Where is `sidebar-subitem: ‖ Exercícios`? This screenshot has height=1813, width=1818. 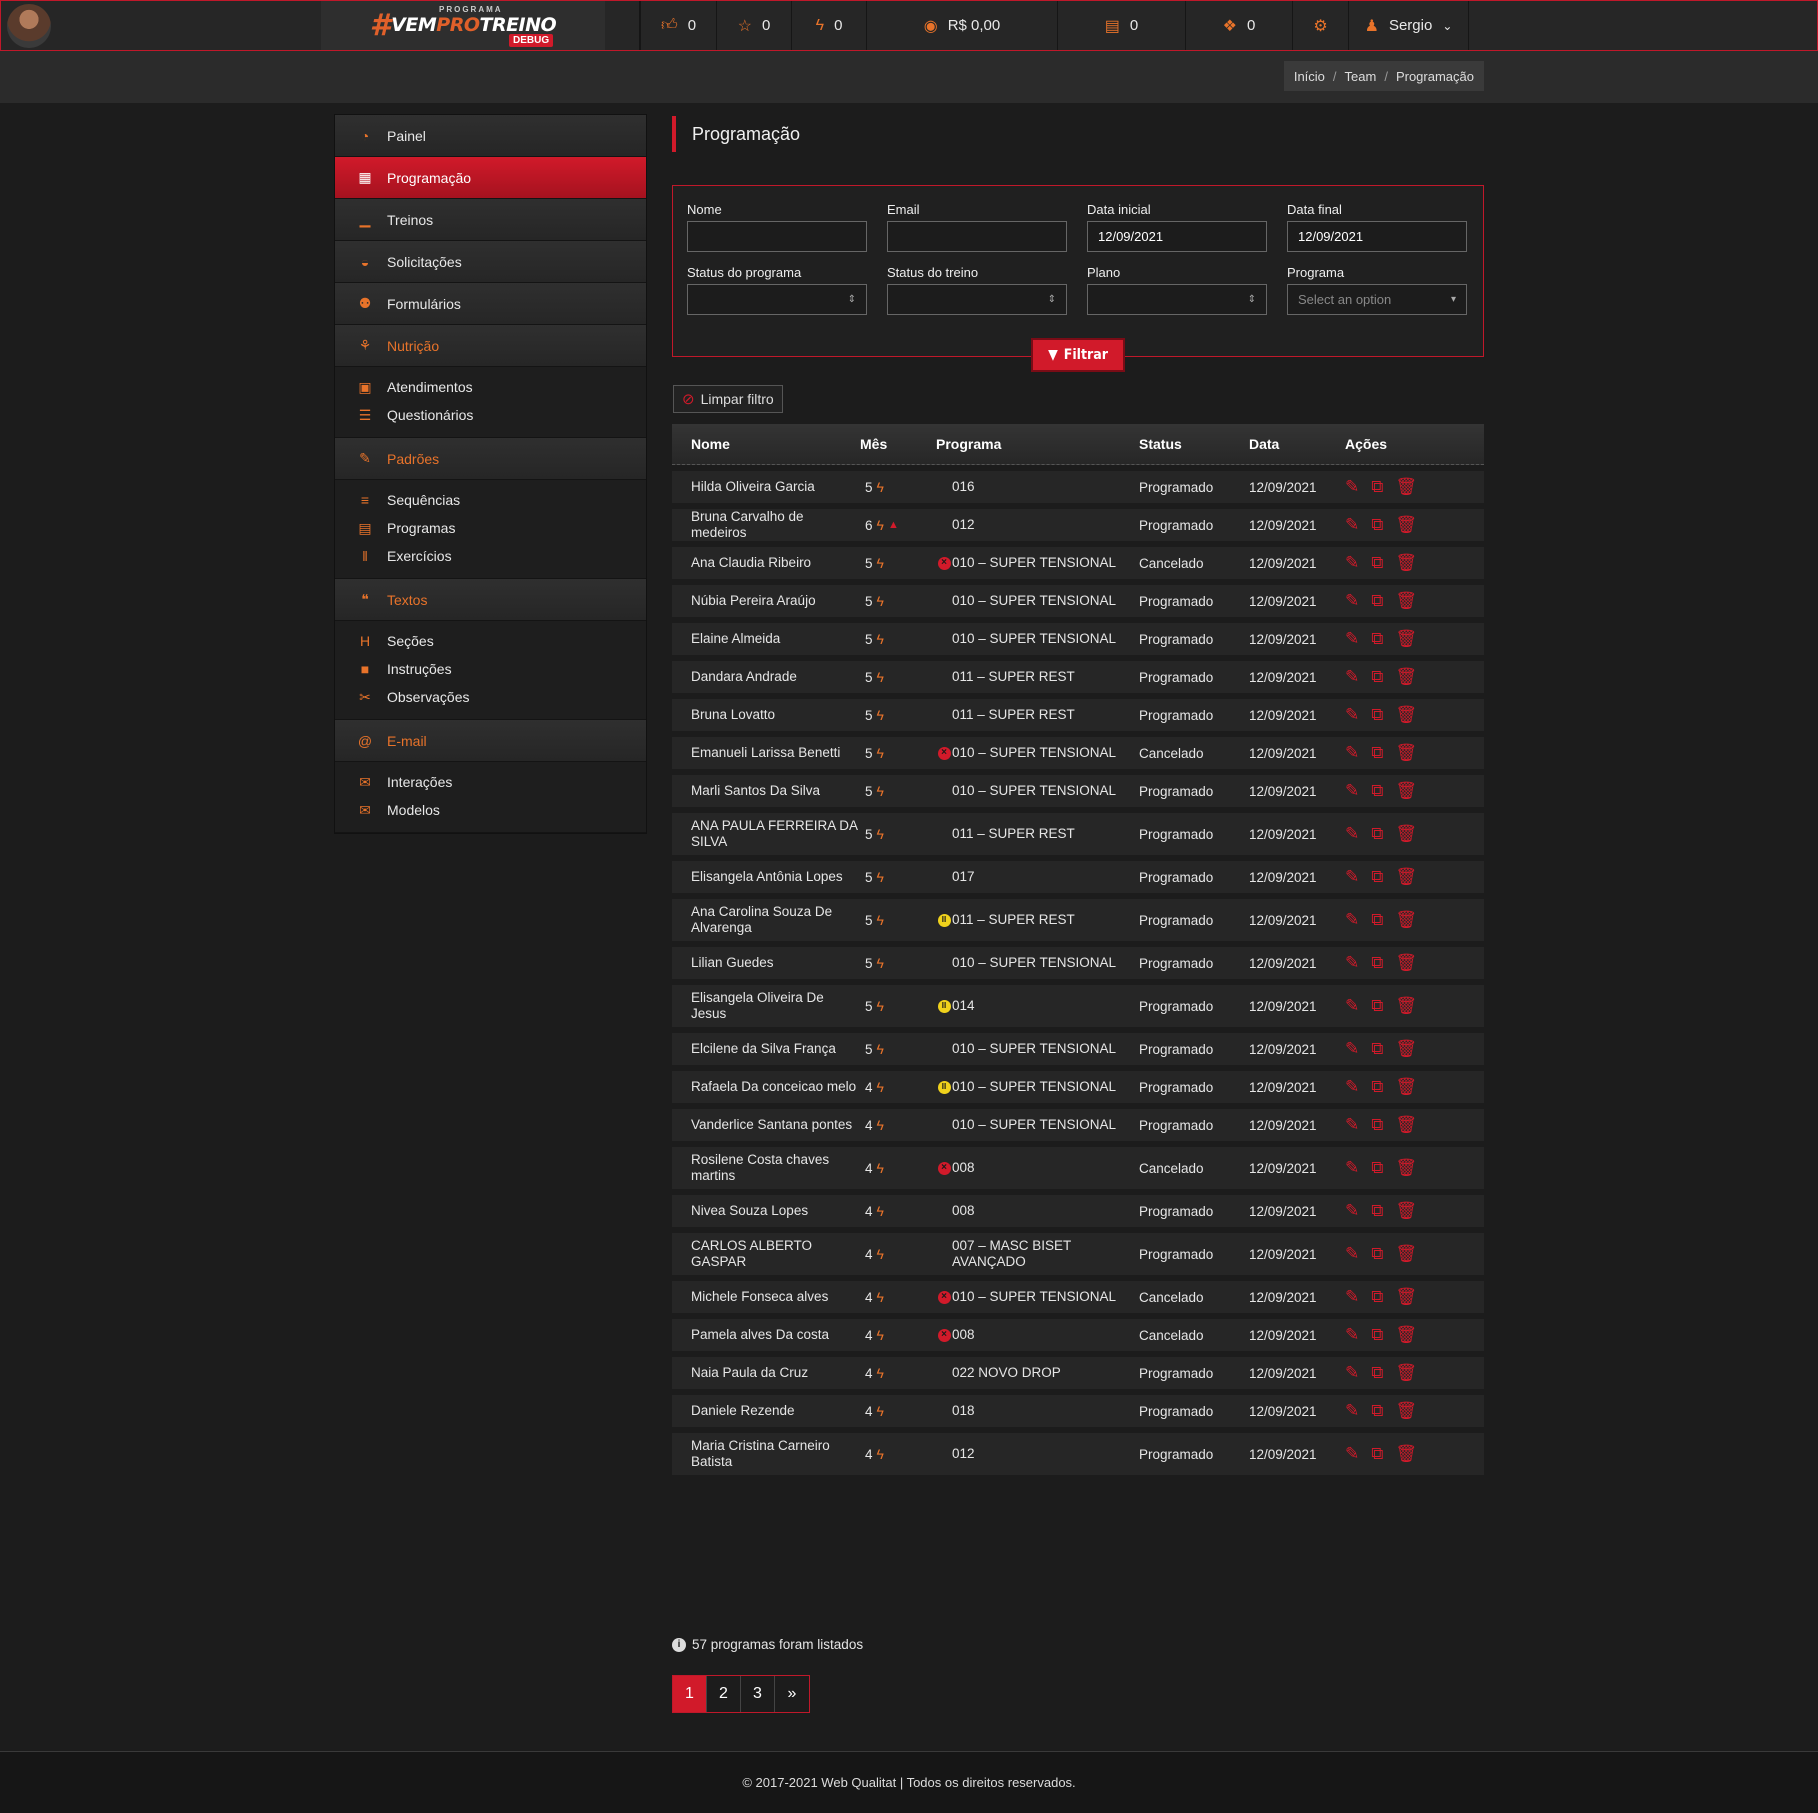 sidebar-subitem: ‖ Exercícios is located at coordinates (490, 556).